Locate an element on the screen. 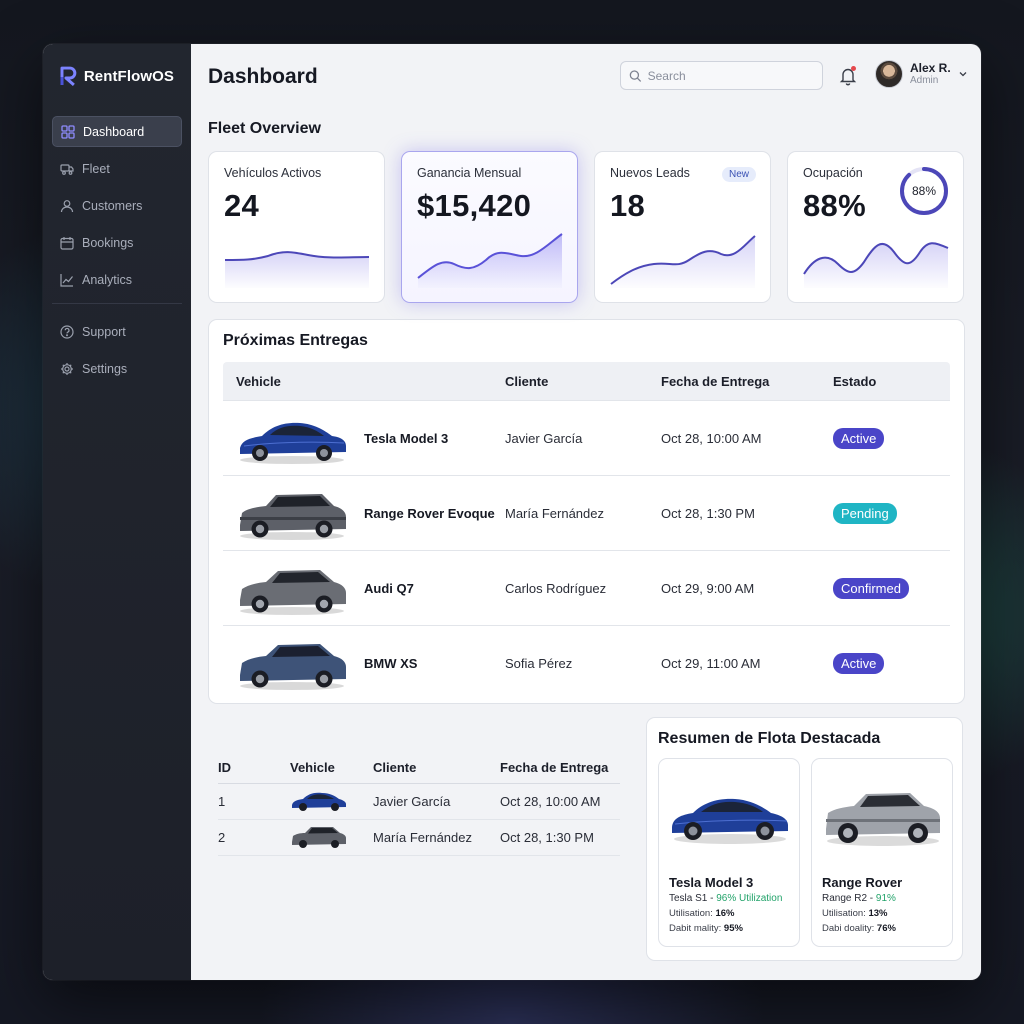  user-menu: Alex R. Admin is located at coordinates (921, 74).